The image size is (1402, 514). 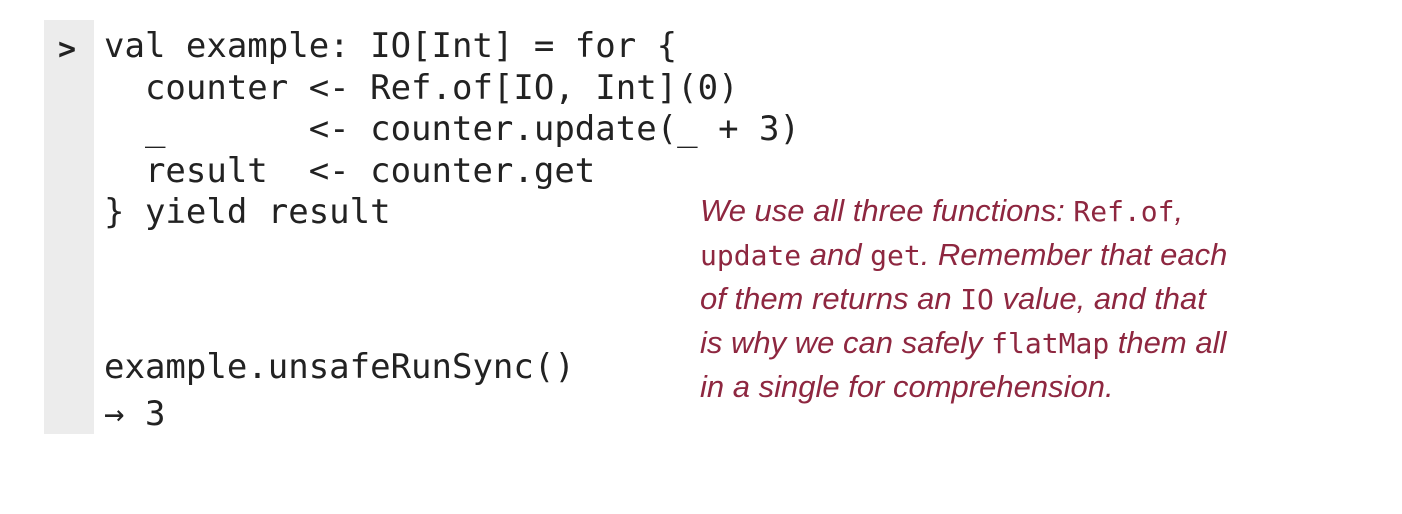 What do you see at coordinates (339, 367) in the screenshot?
I see `output-line: example.unsafeRunSync()` at bounding box center [339, 367].